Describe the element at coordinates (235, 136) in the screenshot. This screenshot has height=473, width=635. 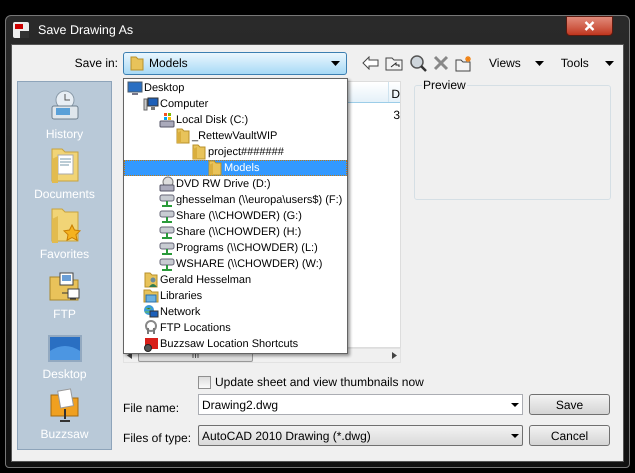
I see `tree-item: _RettewVaultWIP` at that location.